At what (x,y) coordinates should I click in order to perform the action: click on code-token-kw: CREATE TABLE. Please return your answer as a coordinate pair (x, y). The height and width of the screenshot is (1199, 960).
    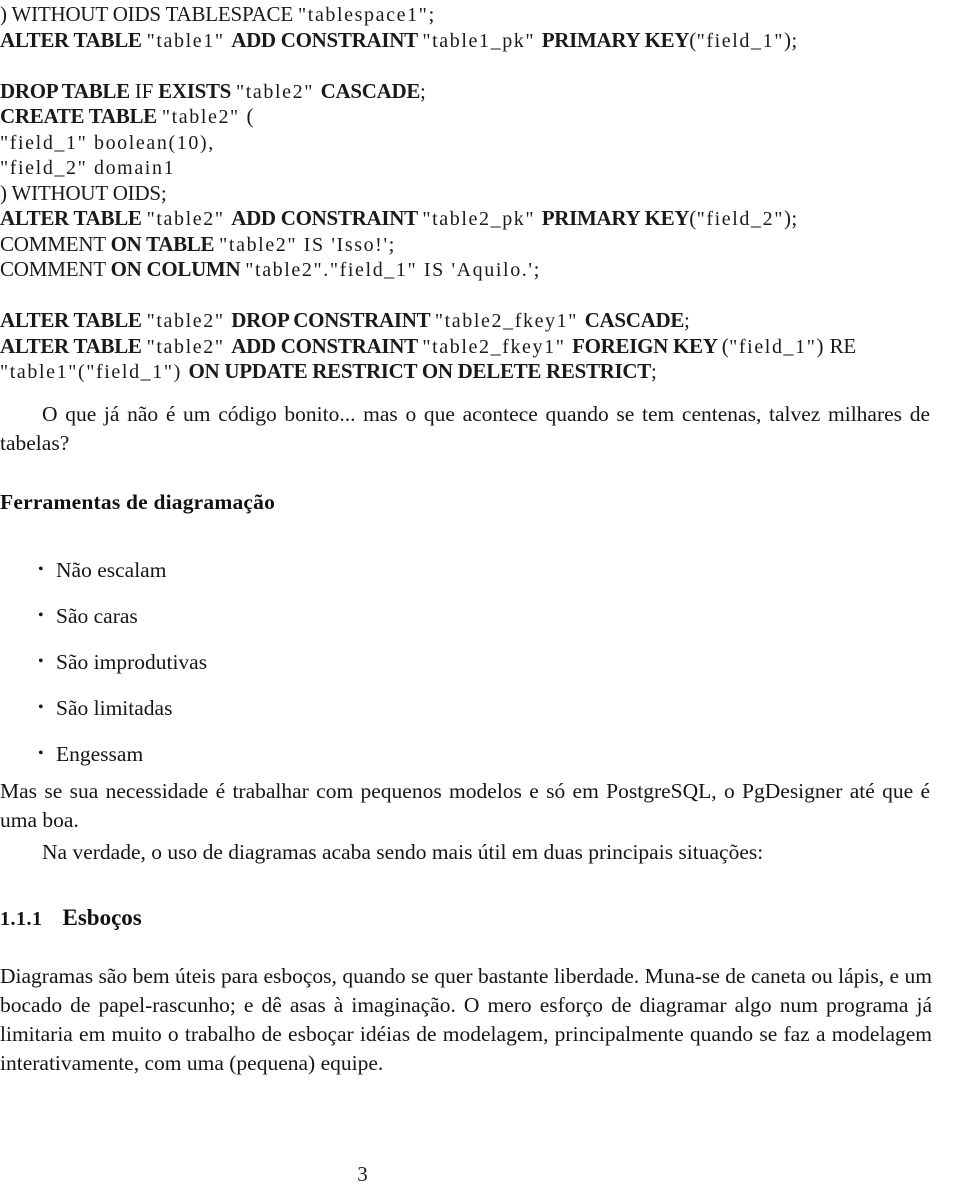
    Looking at the image, I should click on (81, 116).